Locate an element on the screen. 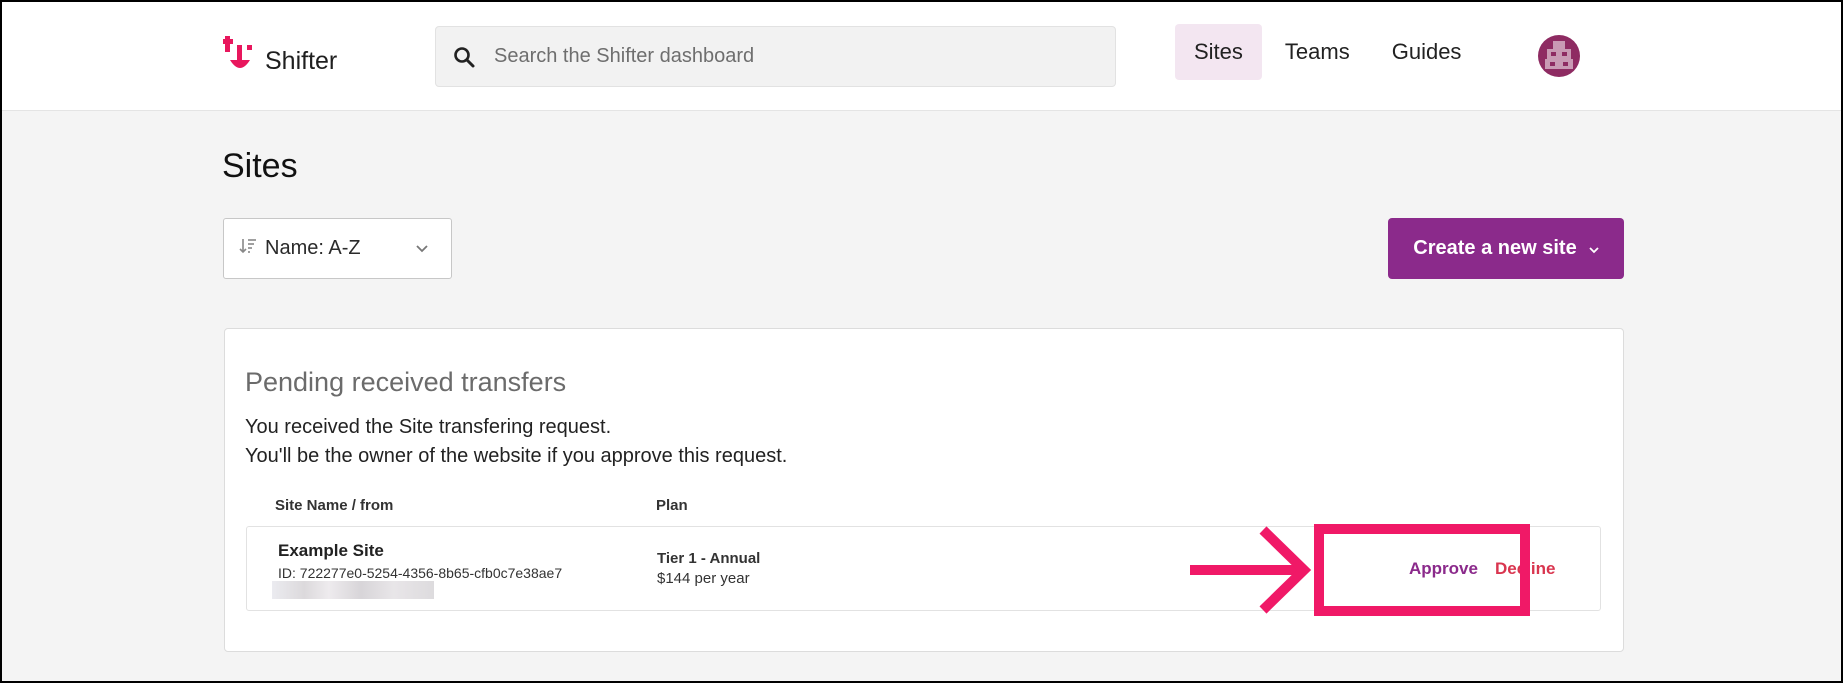 Image resolution: width=1843 pixels, height=683 pixels. logo-text: Shifter is located at coordinates (301, 61).